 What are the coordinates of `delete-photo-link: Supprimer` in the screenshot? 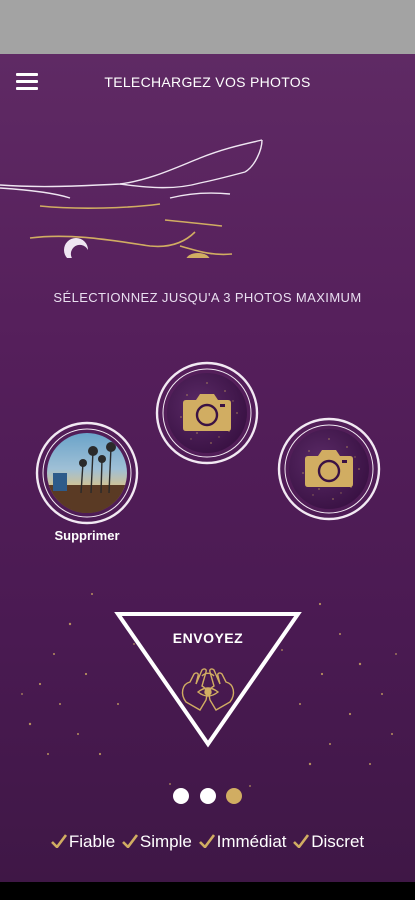 It's located at (87, 535).